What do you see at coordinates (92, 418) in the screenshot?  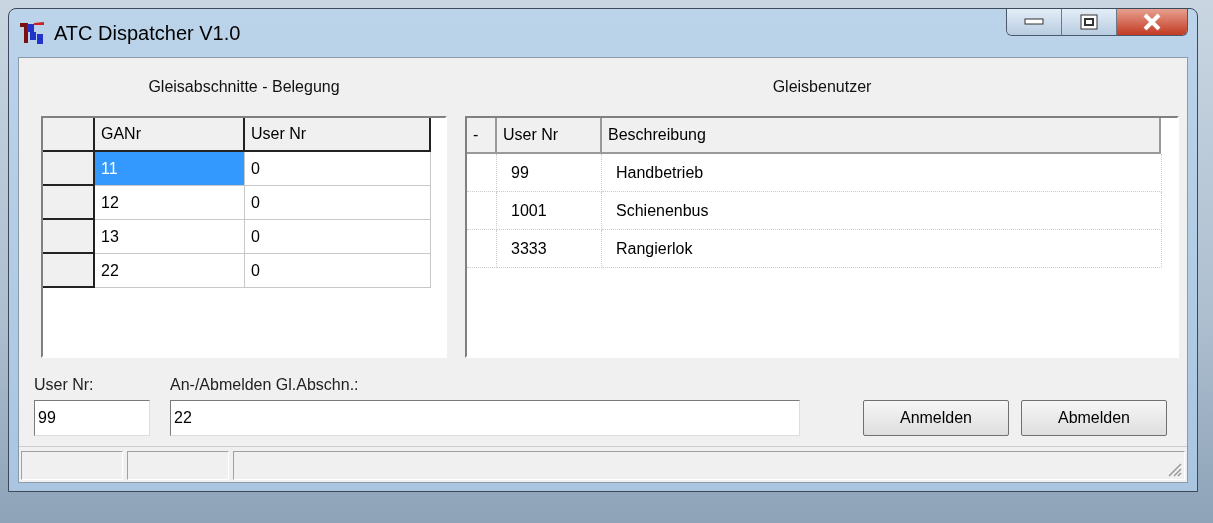 I see `user-nr-field: 99` at bounding box center [92, 418].